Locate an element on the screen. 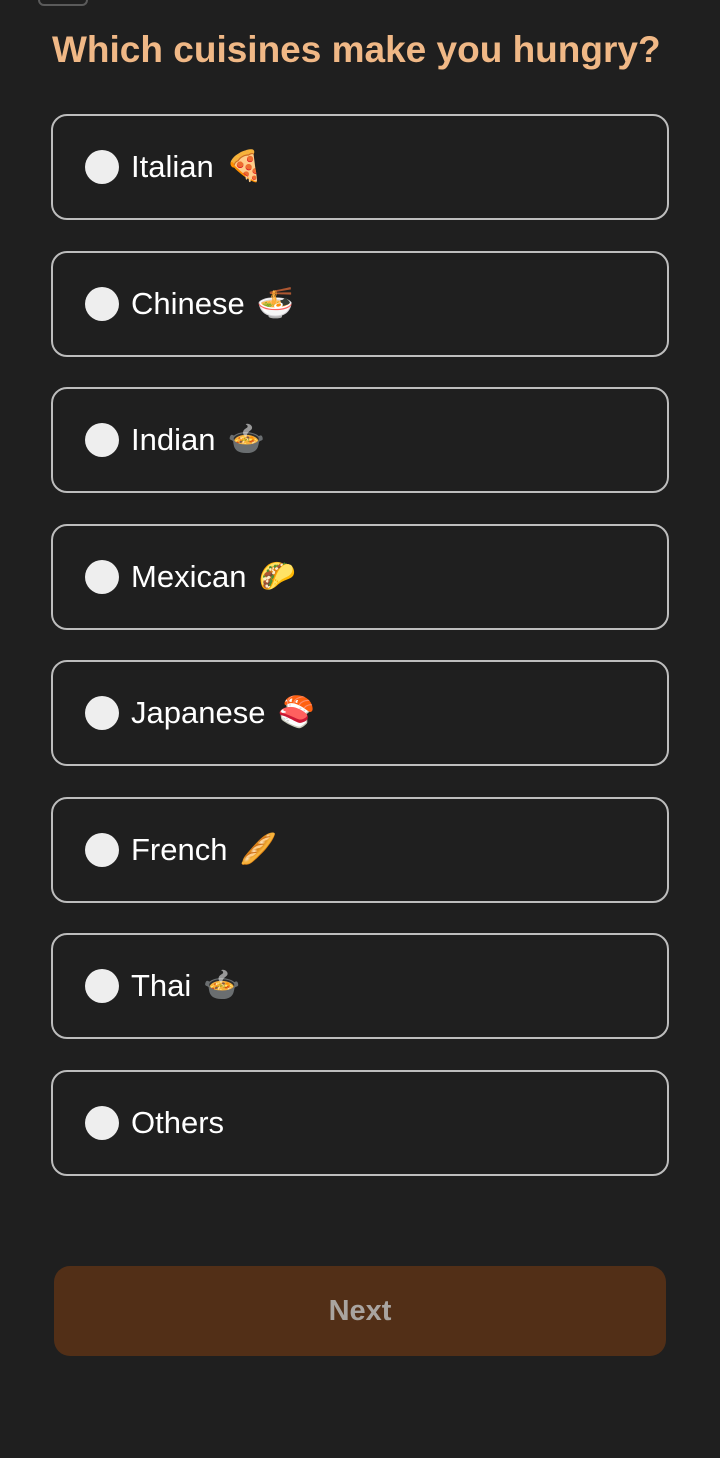 This screenshot has height=1458, width=720. option-french: French 🥖 is located at coordinates (360, 849).